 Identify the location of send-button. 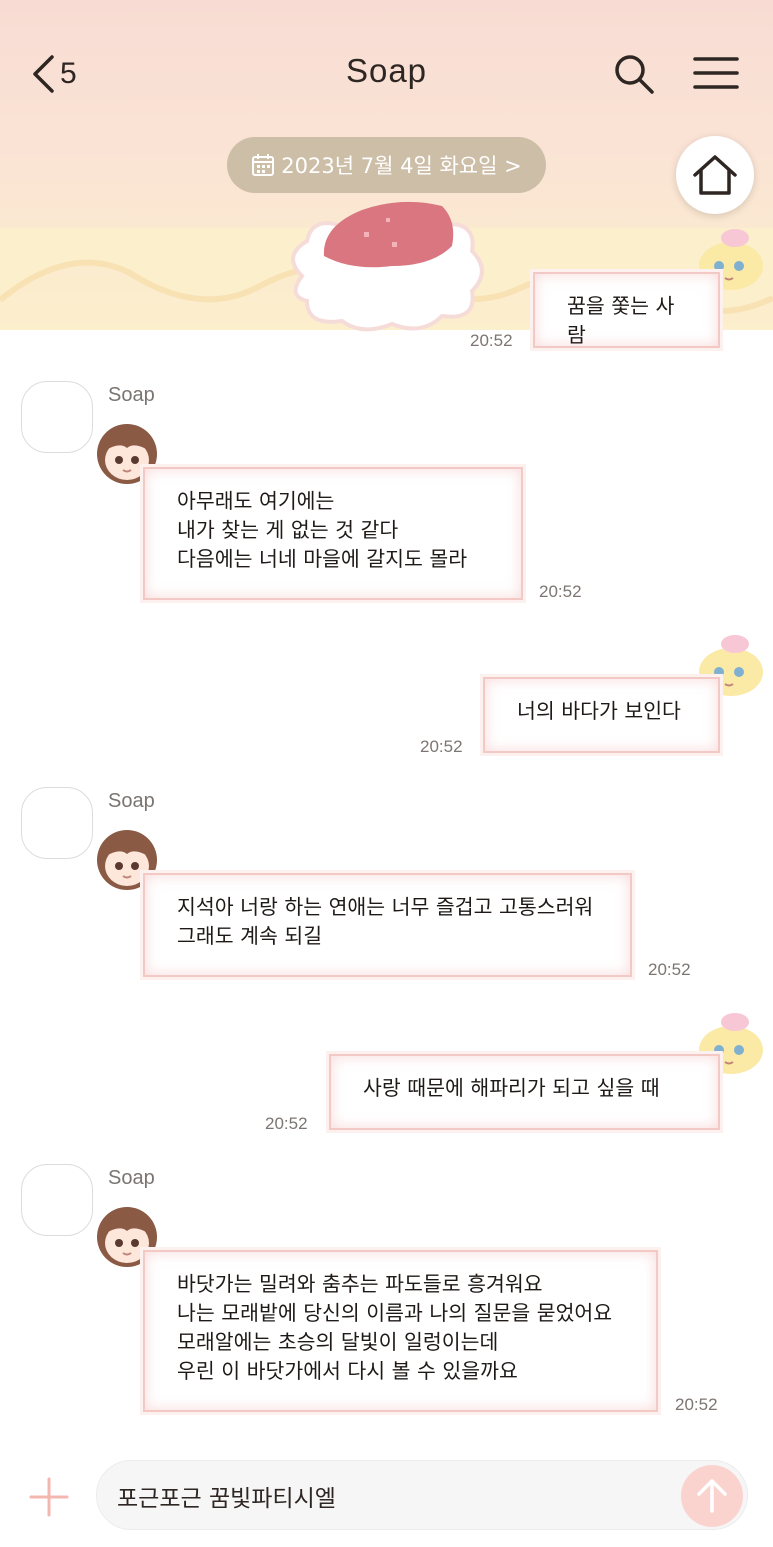
(712, 1496).